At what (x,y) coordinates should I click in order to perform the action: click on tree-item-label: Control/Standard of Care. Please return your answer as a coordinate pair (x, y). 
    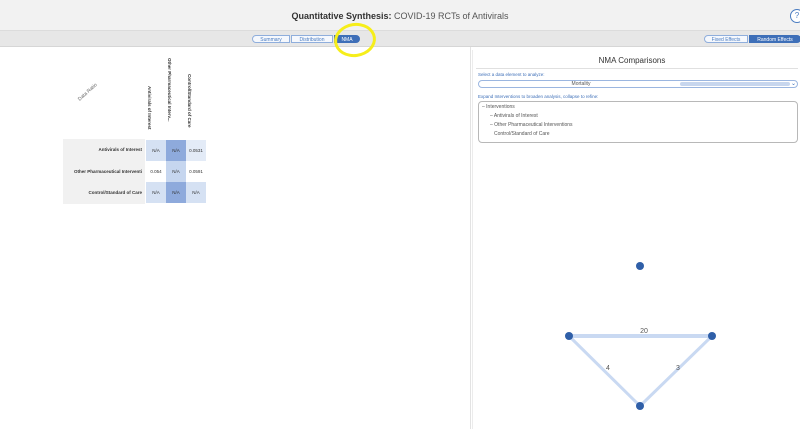
    Looking at the image, I should click on (522, 134).